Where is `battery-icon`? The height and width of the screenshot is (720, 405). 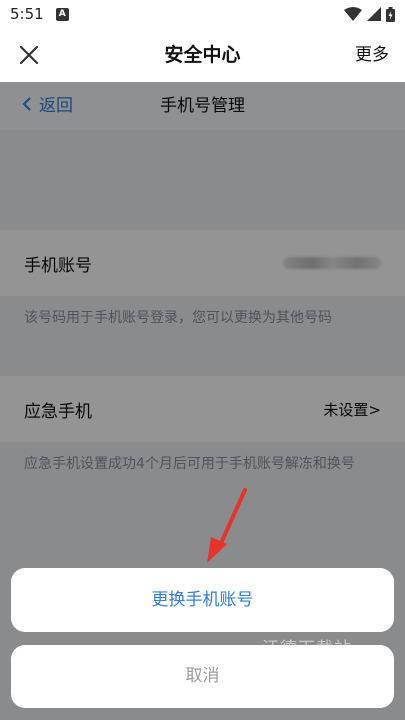 battery-icon is located at coordinates (390, 14).